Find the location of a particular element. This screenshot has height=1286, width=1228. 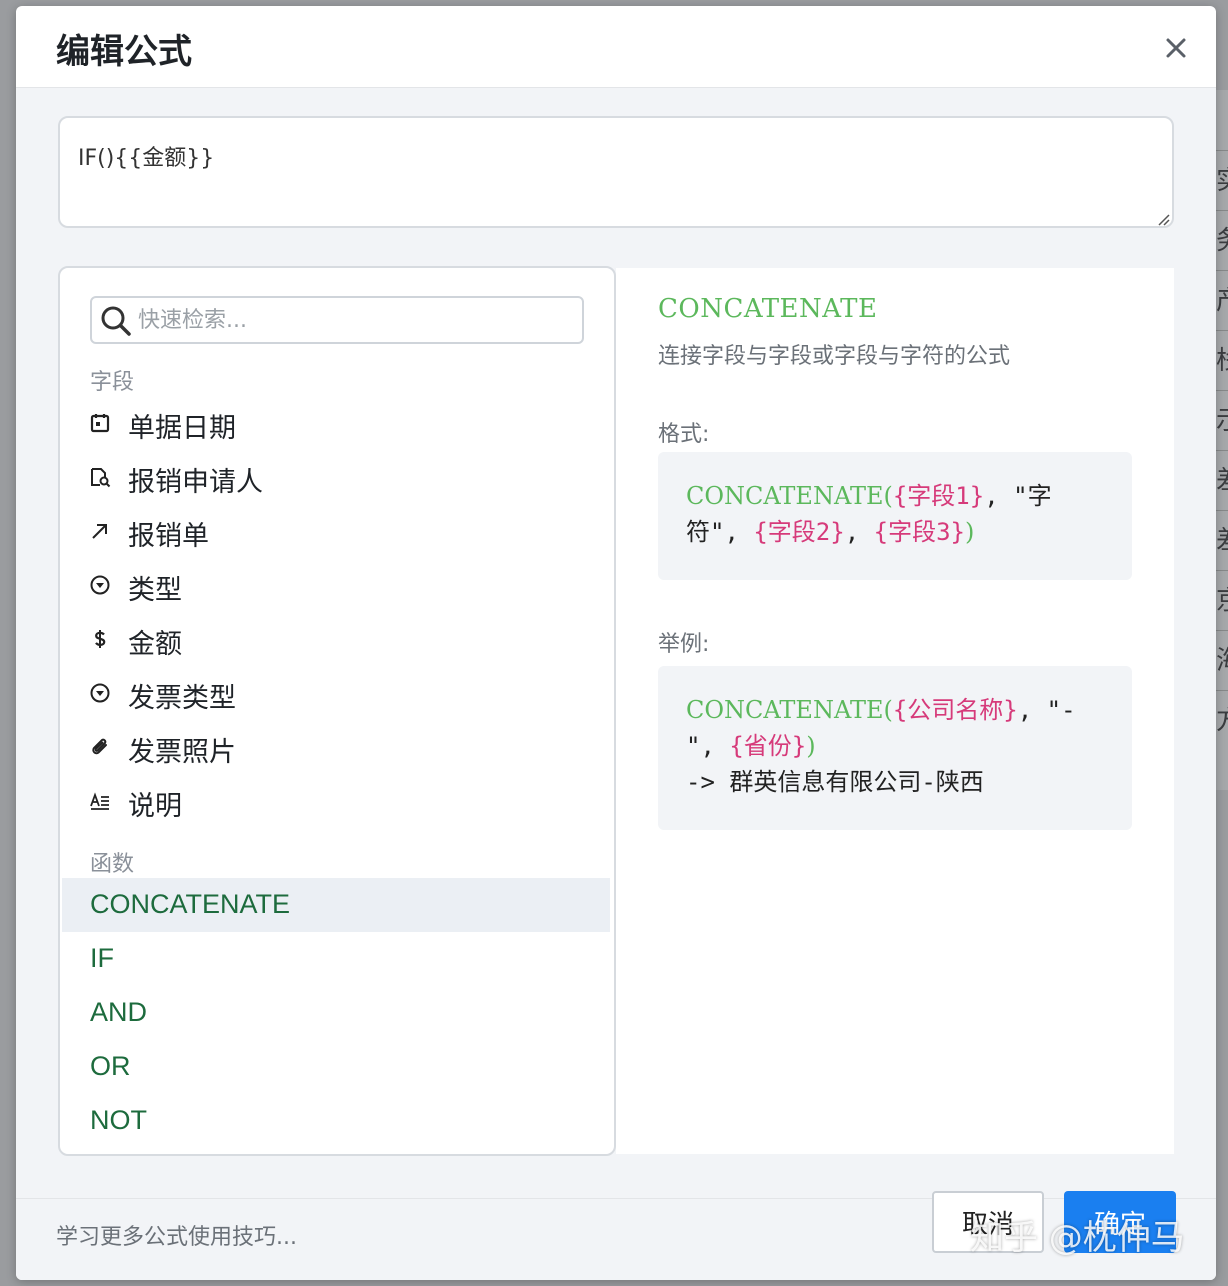

code-argument: {字段2} is located at coordinates (799, 532).